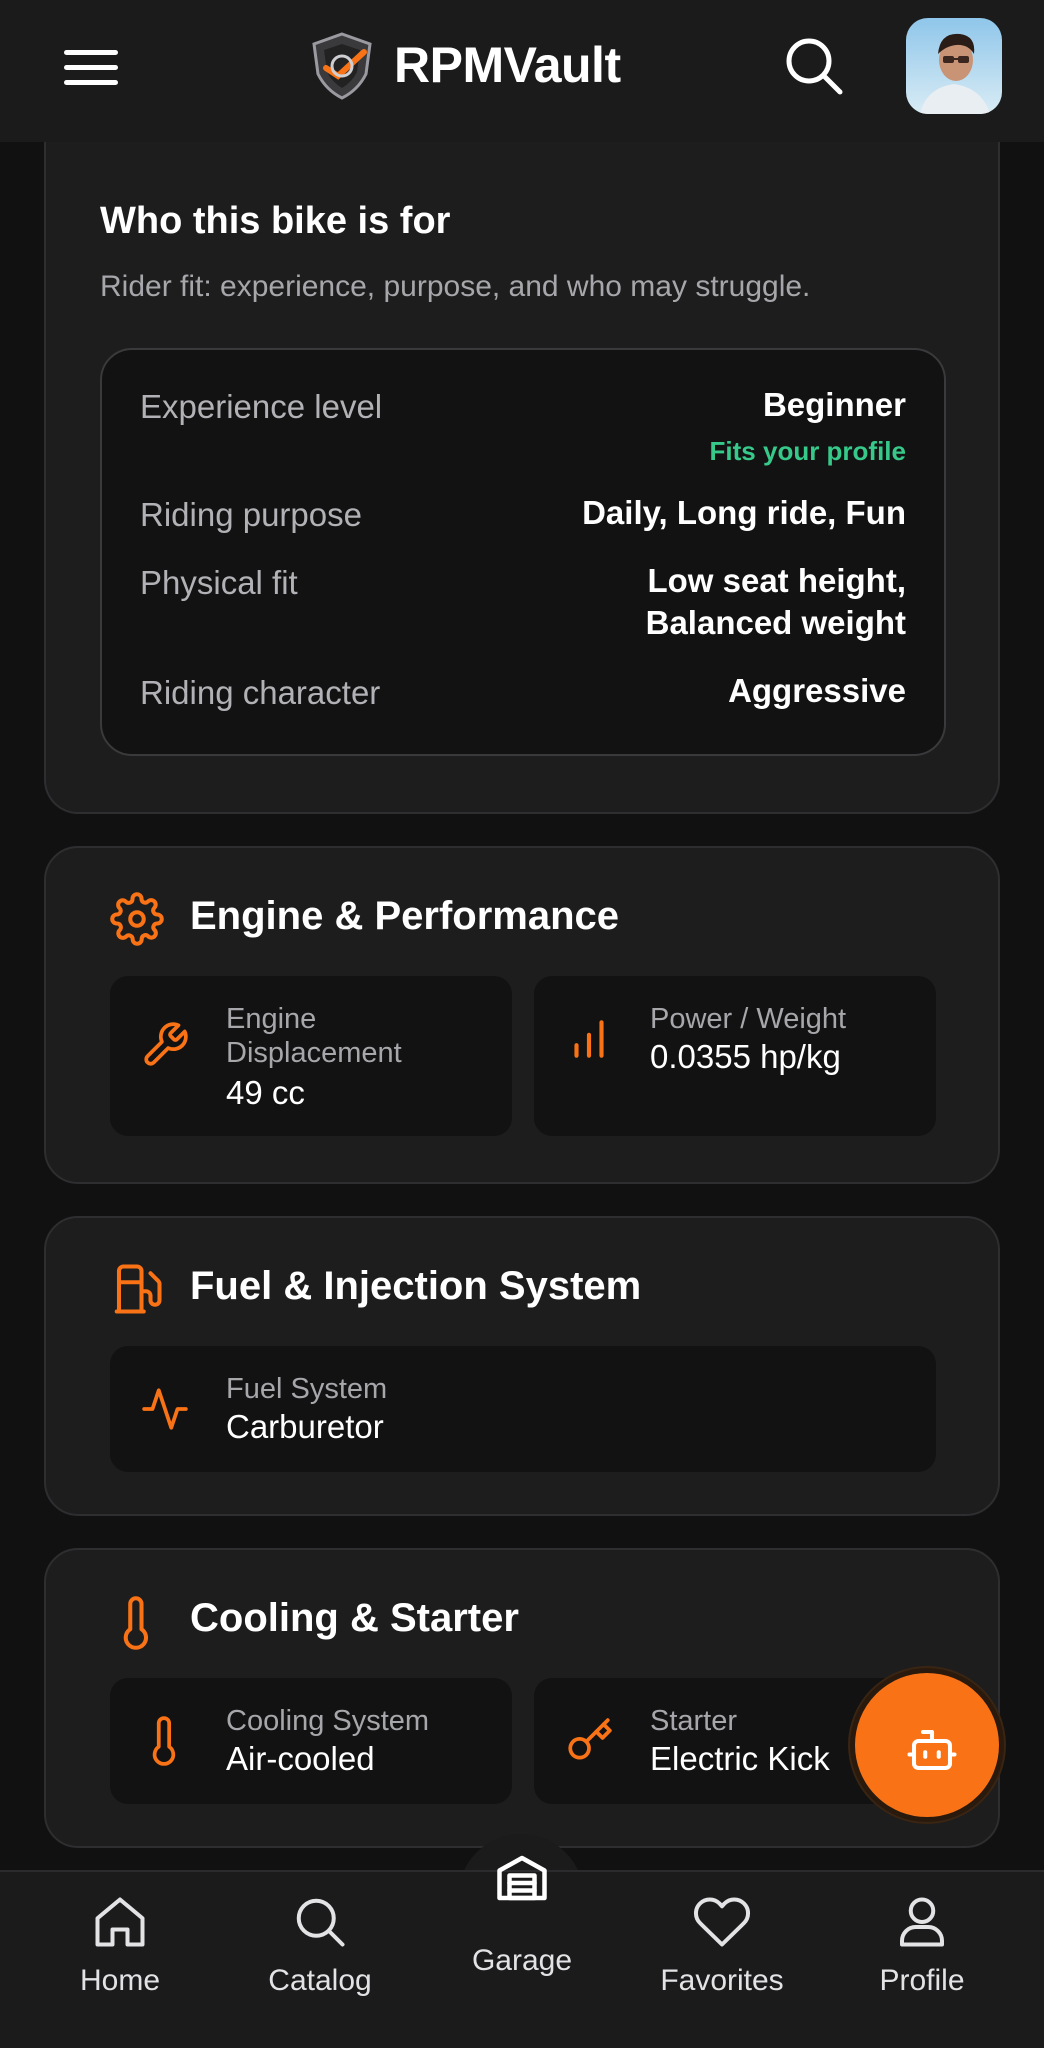  I want to click on riding-purpose-value: Daily, Long ride, Fun, so click(744, 512).